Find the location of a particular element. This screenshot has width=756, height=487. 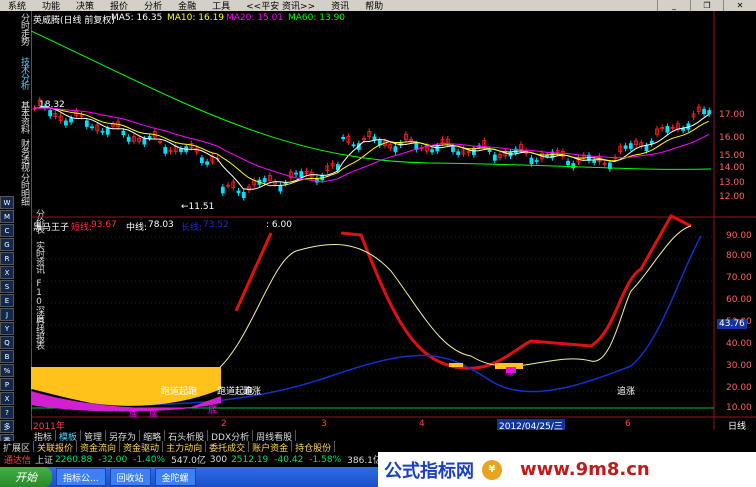

tab-weekly: 周线看股 is located at coordinates (275, 436).